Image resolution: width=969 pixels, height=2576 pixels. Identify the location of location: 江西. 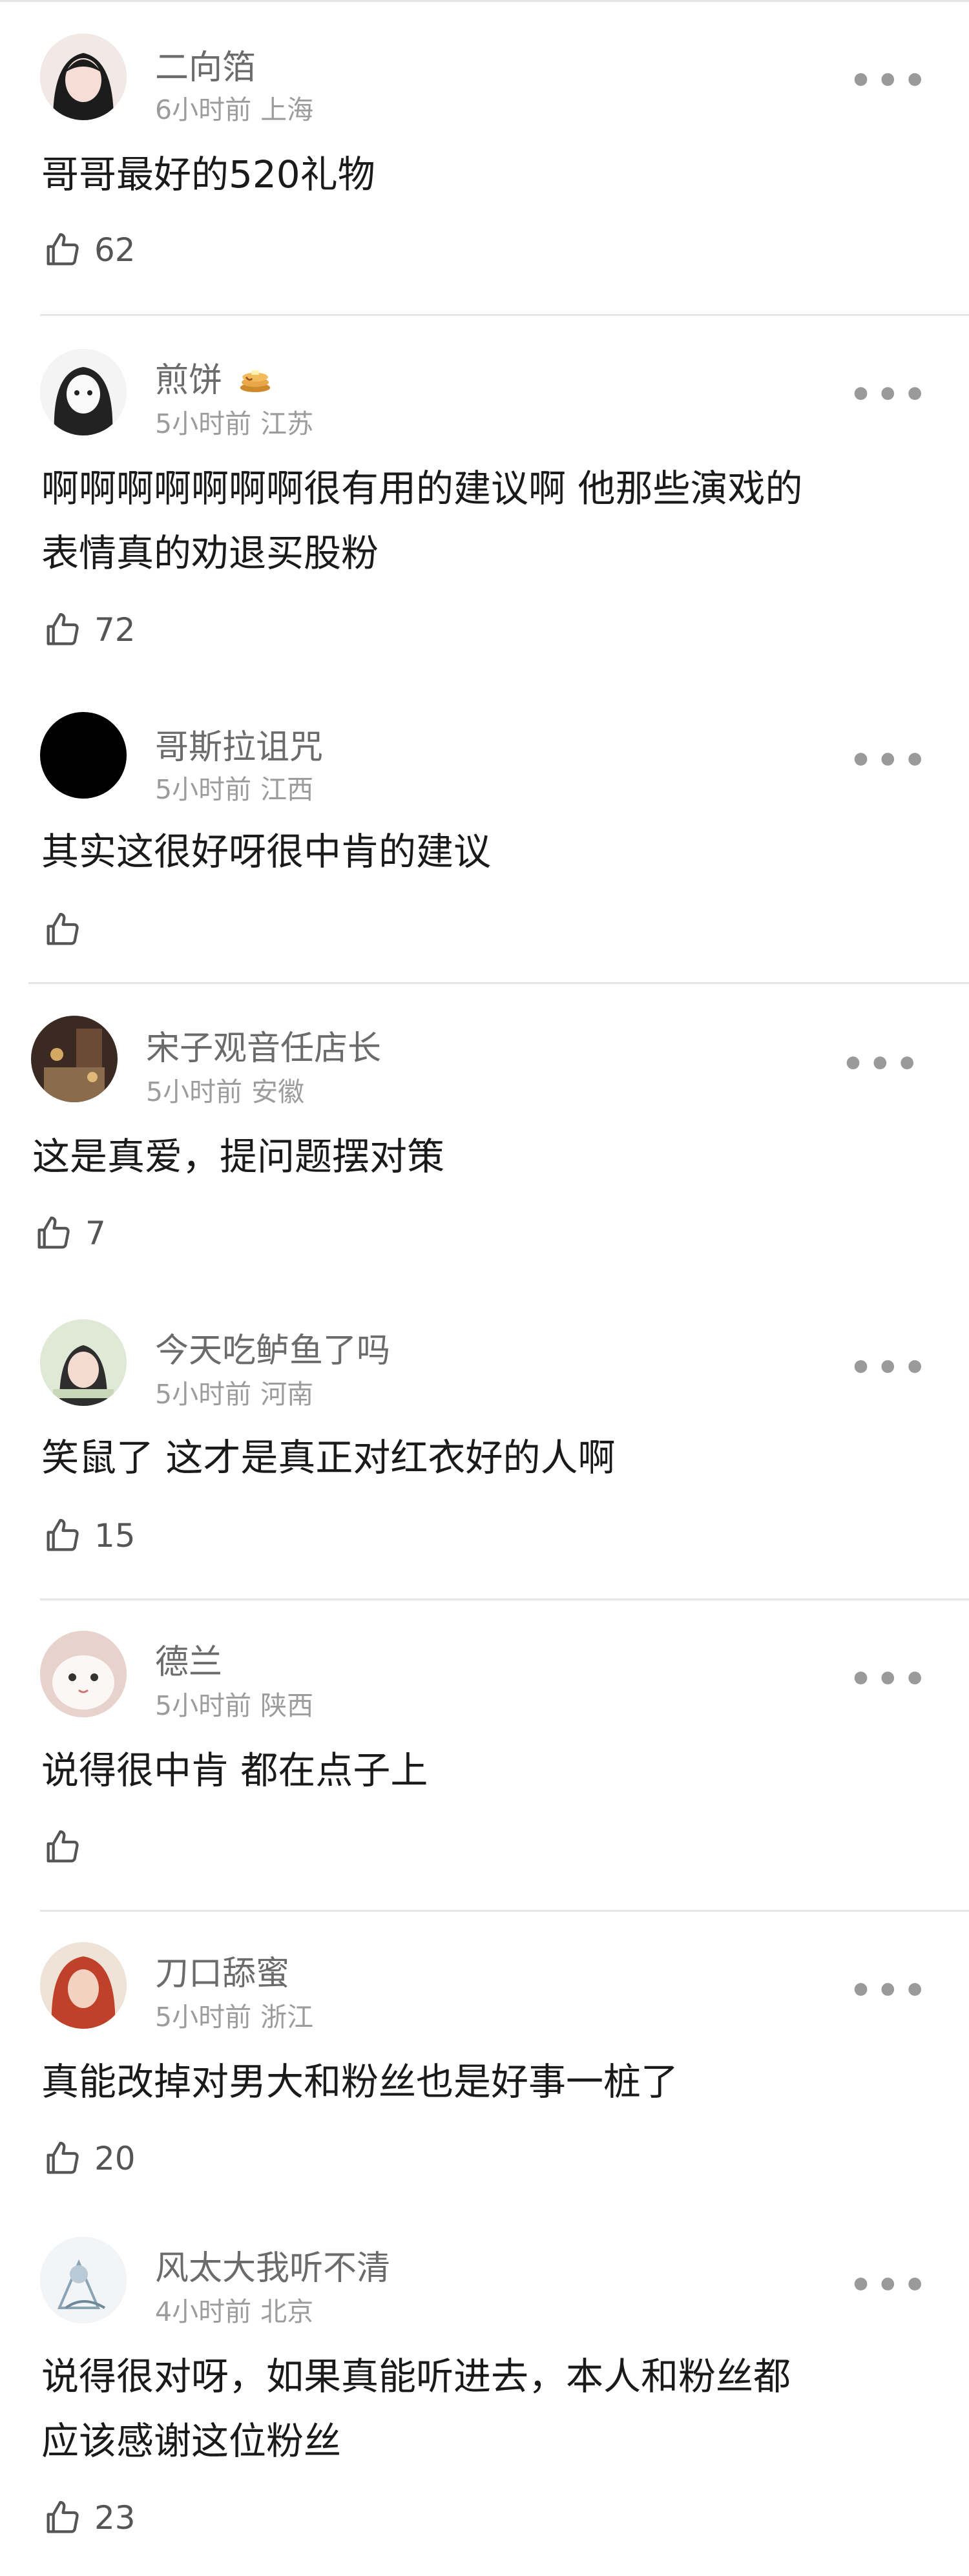
(287, 789).